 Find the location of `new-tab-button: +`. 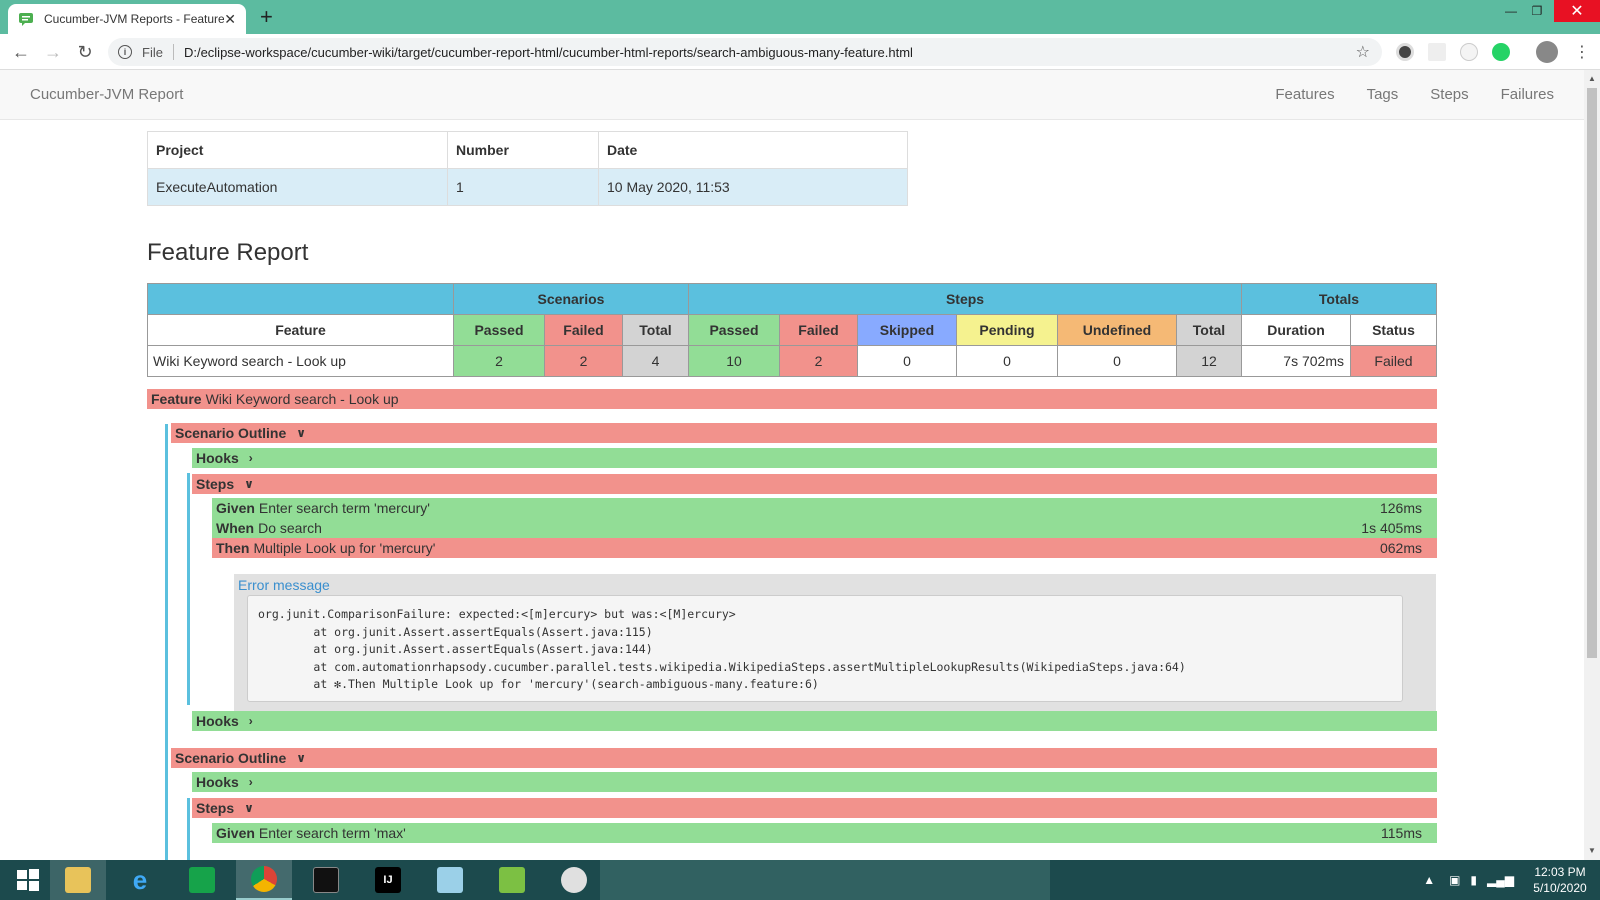

new-tab-button: + is located at coordinates (266, 17).